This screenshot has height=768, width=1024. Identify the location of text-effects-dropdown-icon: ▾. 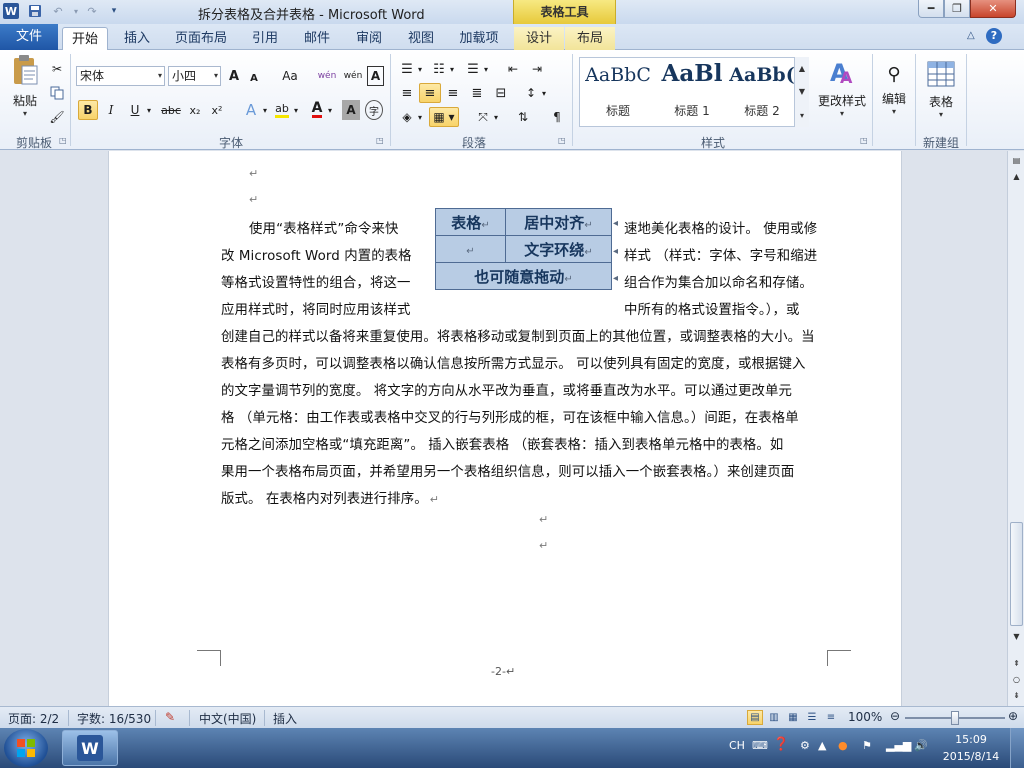
(265, 110).